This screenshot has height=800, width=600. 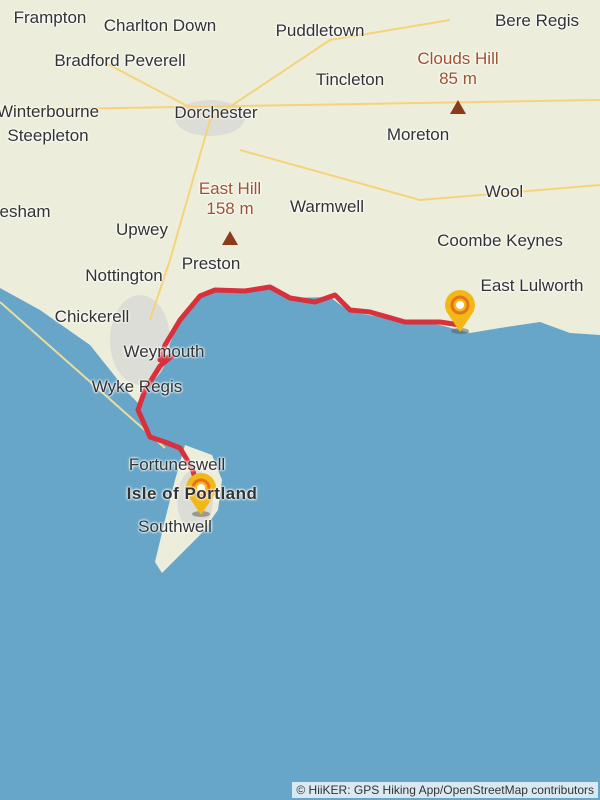 What do you see at coordinates (327, 206) in the screenshot?
I see `place-label: Warmwell` at bounding box center [327, 206].